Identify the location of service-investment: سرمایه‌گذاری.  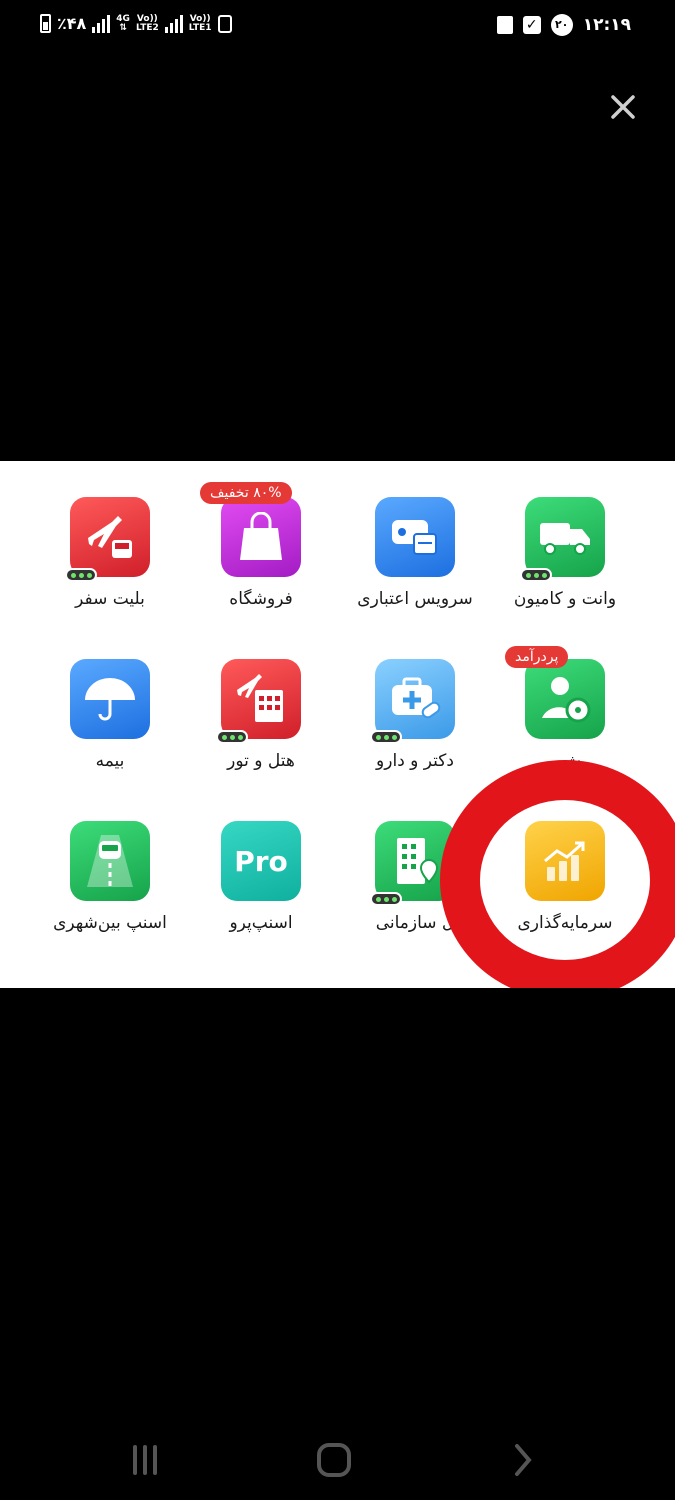
(565, 860).